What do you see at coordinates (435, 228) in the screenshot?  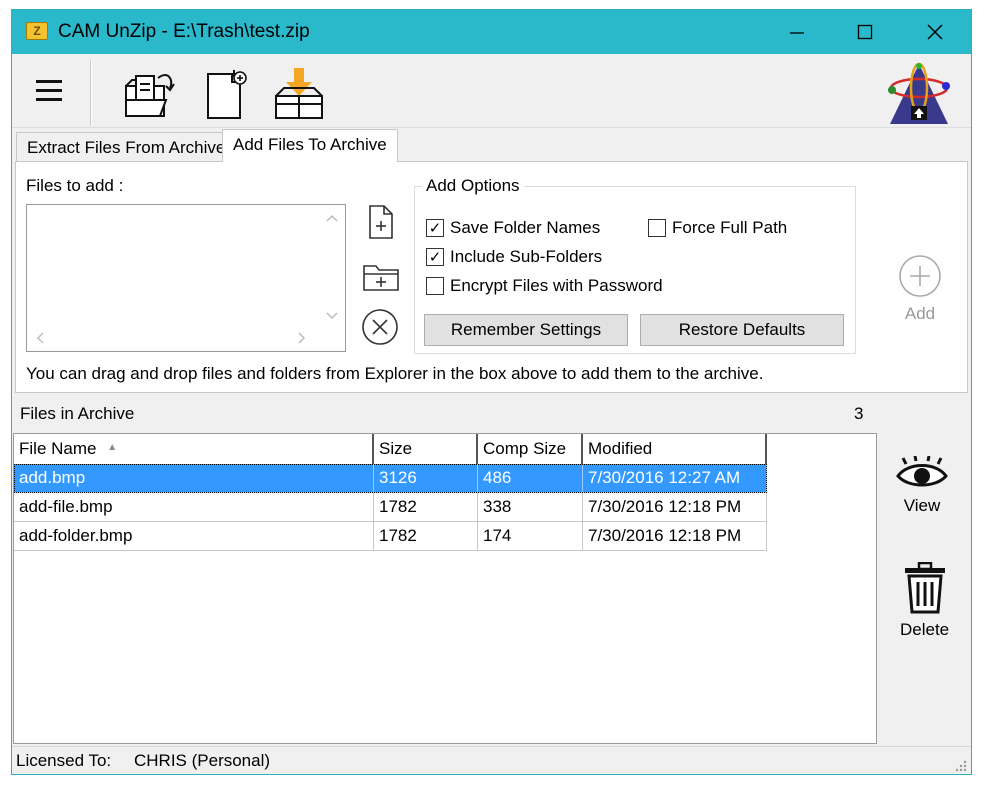 I see `save-folder-names-checkbox: ✓` at bounding box center [435, 228].